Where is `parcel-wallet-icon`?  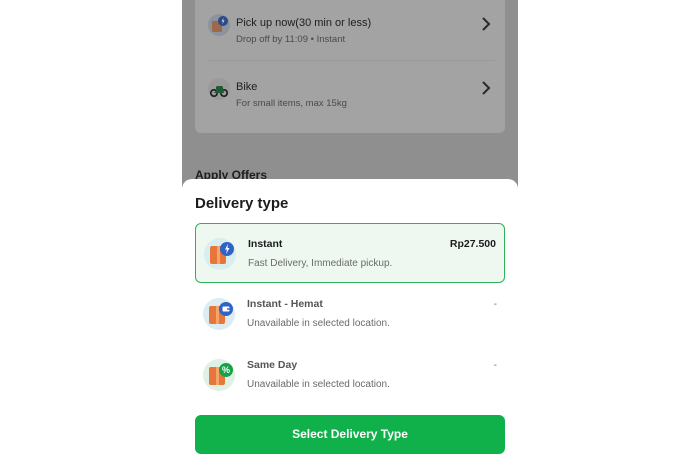
parcel-wallet-icon is located at coordinates (219, 314).